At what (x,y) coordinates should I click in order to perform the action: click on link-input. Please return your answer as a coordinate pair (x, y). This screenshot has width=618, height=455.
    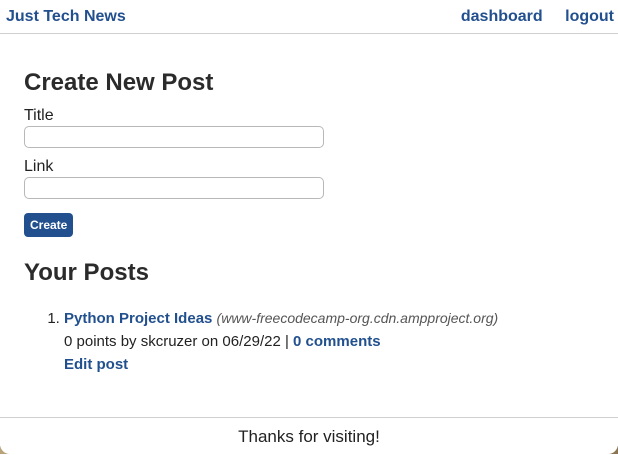
    Looking at the image, I should click on (174, 188).